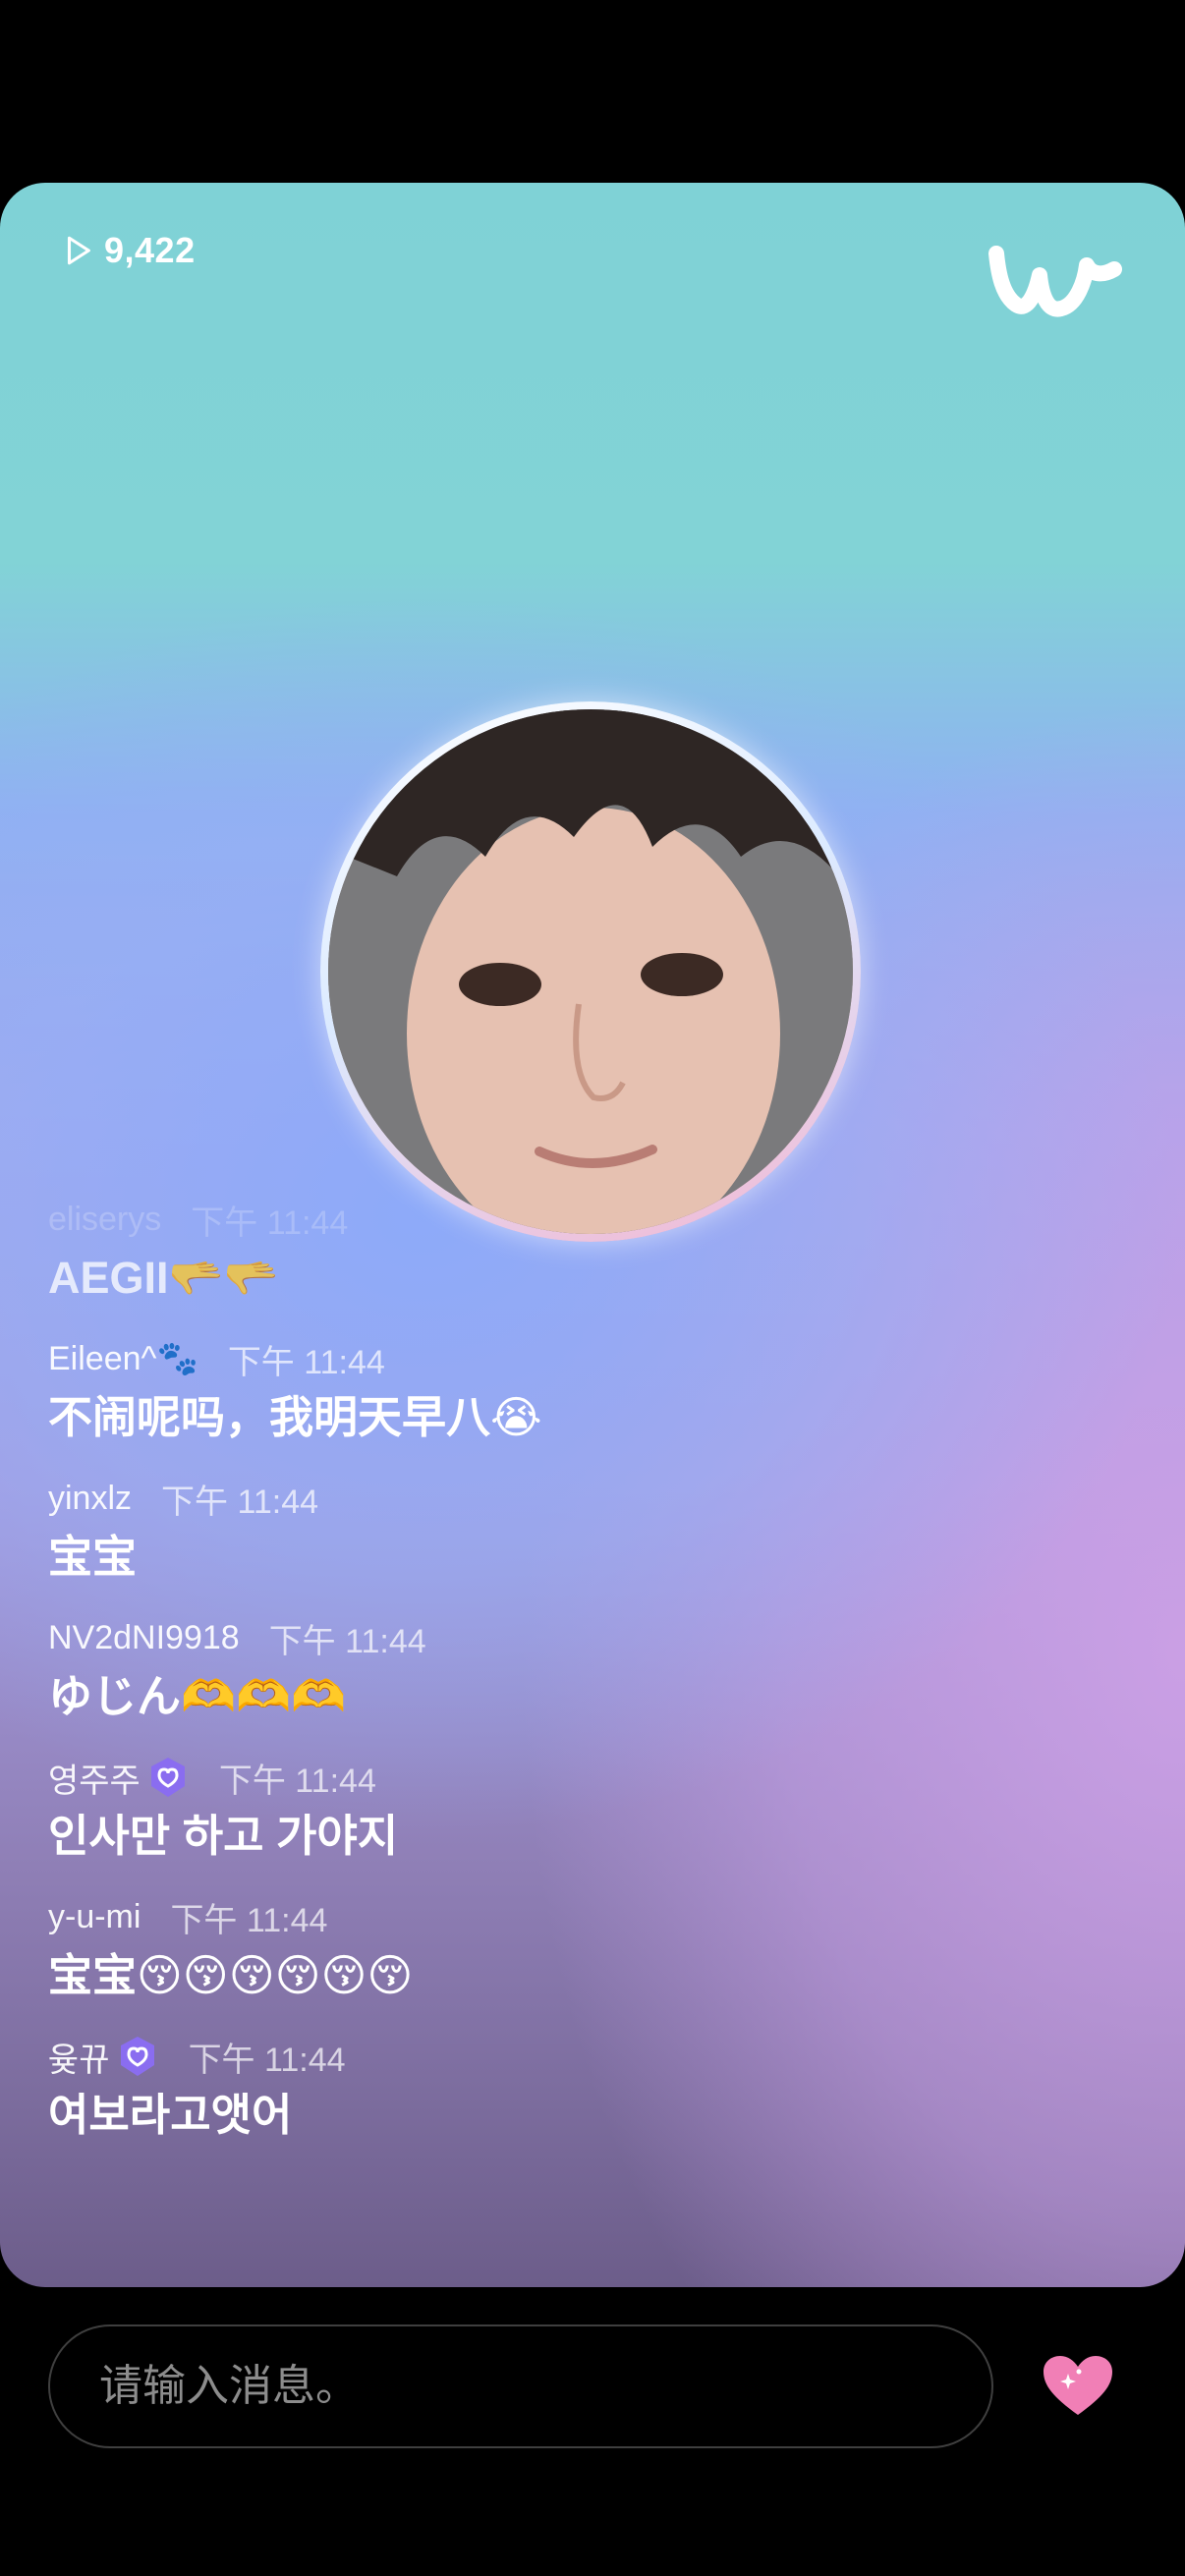  What do you see at coordinates (93, 1557) in the screenshot?
I see `chat-text: 宝宝` at bounding box center [93, 1557].